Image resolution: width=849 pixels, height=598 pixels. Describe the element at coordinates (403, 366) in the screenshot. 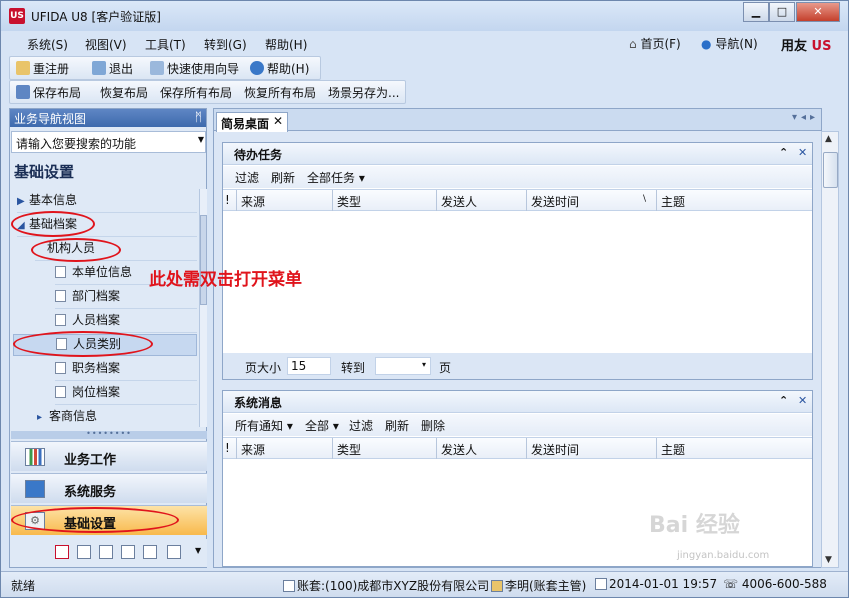

I see `goto-page-select: ▾` at that location.